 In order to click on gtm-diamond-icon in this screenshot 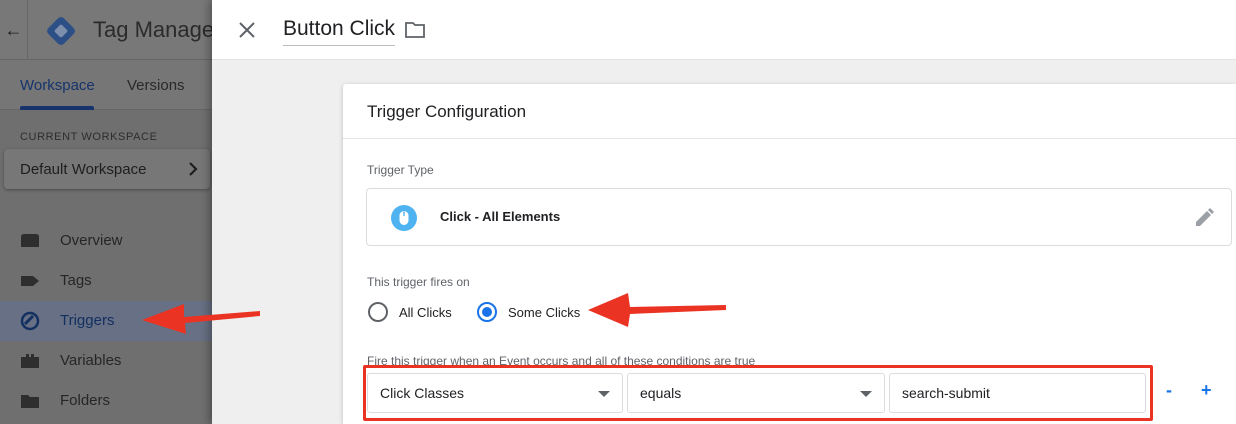, I will do `click(61, 31)`.